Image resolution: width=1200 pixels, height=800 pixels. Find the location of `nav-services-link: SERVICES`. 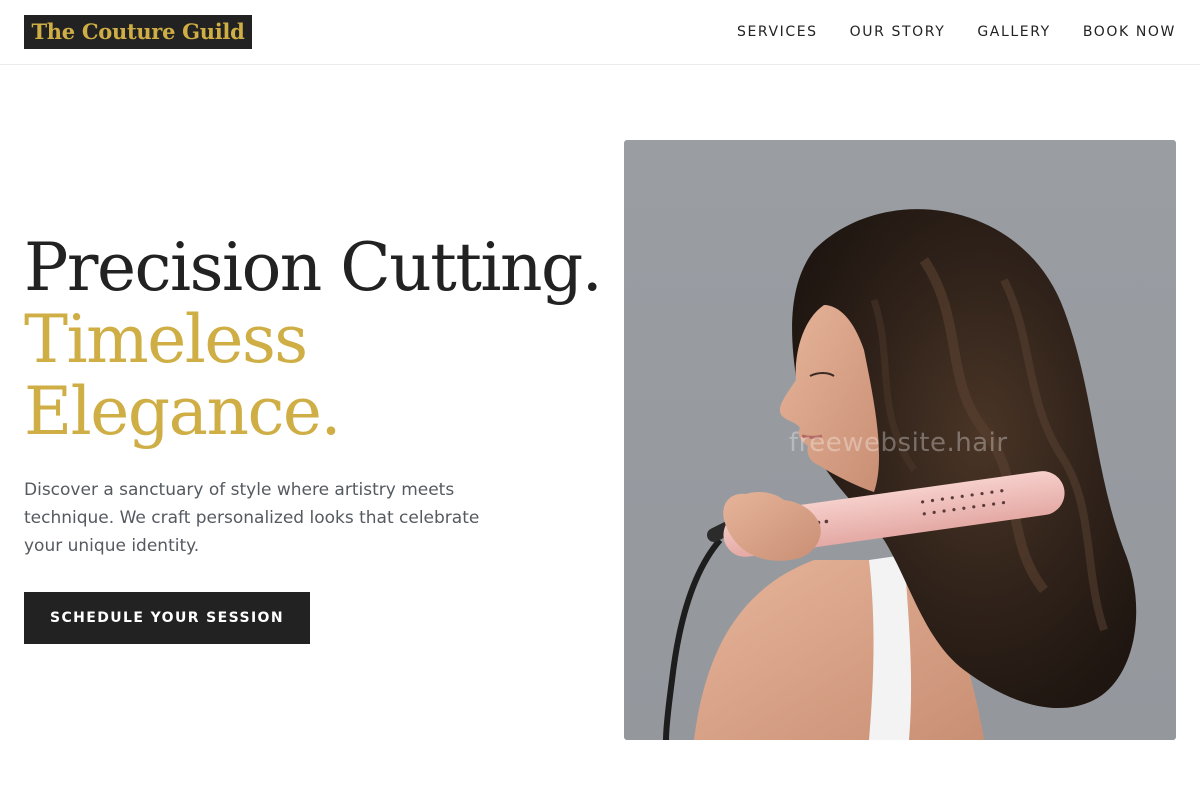

nav-services-link: SERVICES is located at coordinates (777, 32).